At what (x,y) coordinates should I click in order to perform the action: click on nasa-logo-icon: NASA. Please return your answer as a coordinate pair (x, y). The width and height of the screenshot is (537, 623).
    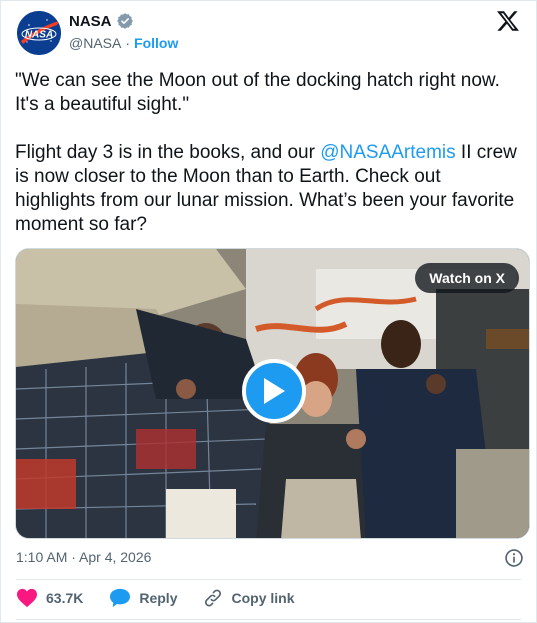
    Looking at the image, I should click on (39, 33).